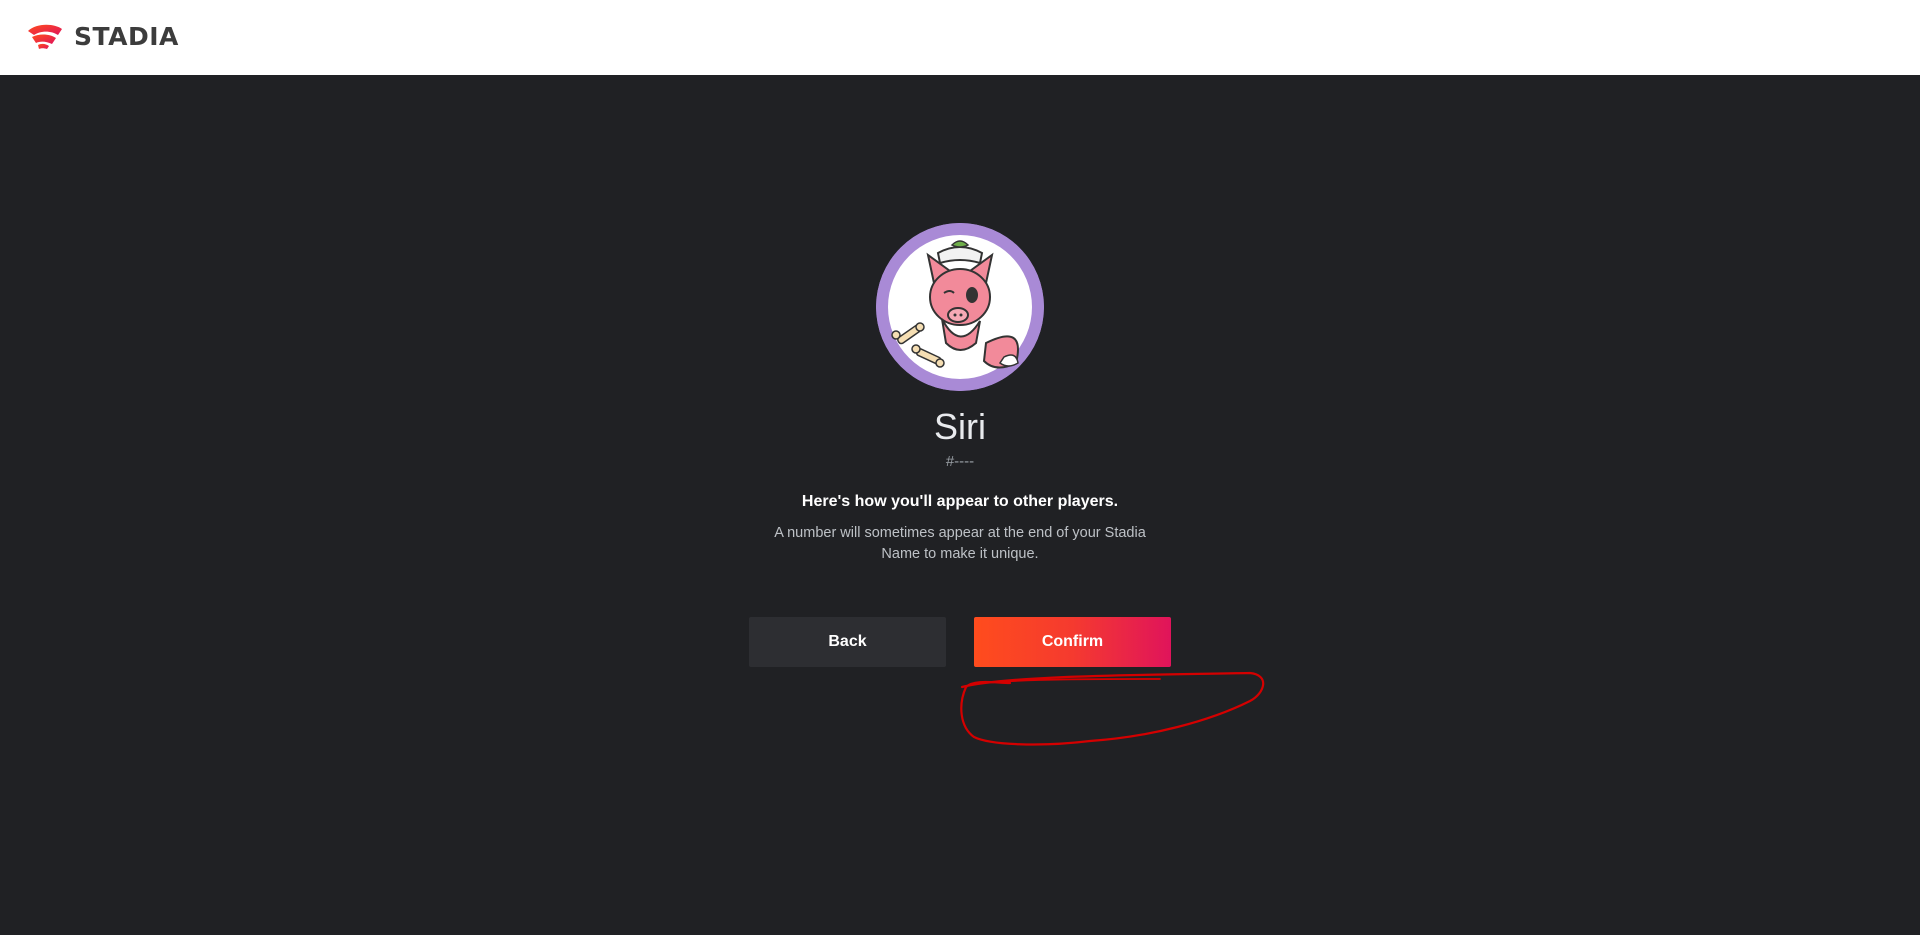 This screenshot has height=935, width=1920. What do you see at coordinates (960, 37) in the screenshot?
I see `top-bar: STADIA` at bounding box center [960, 37].